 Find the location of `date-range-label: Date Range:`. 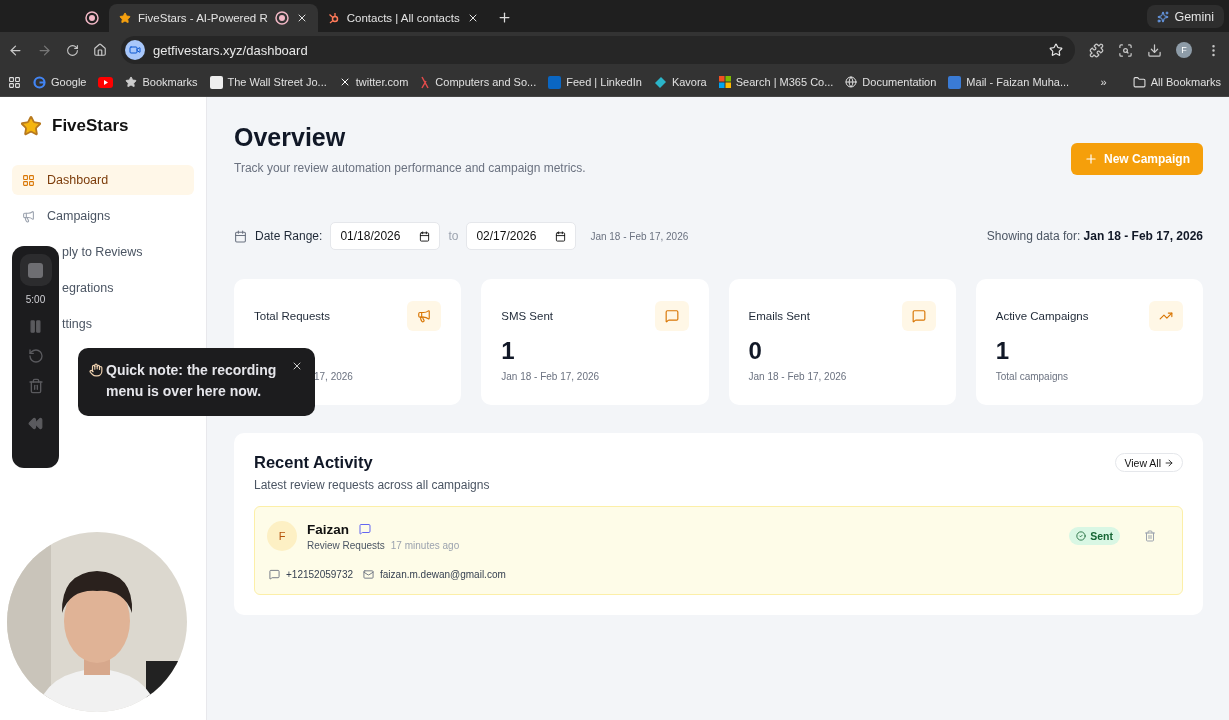

date-range-label: Date Range: is located at coordinates (289, 236).